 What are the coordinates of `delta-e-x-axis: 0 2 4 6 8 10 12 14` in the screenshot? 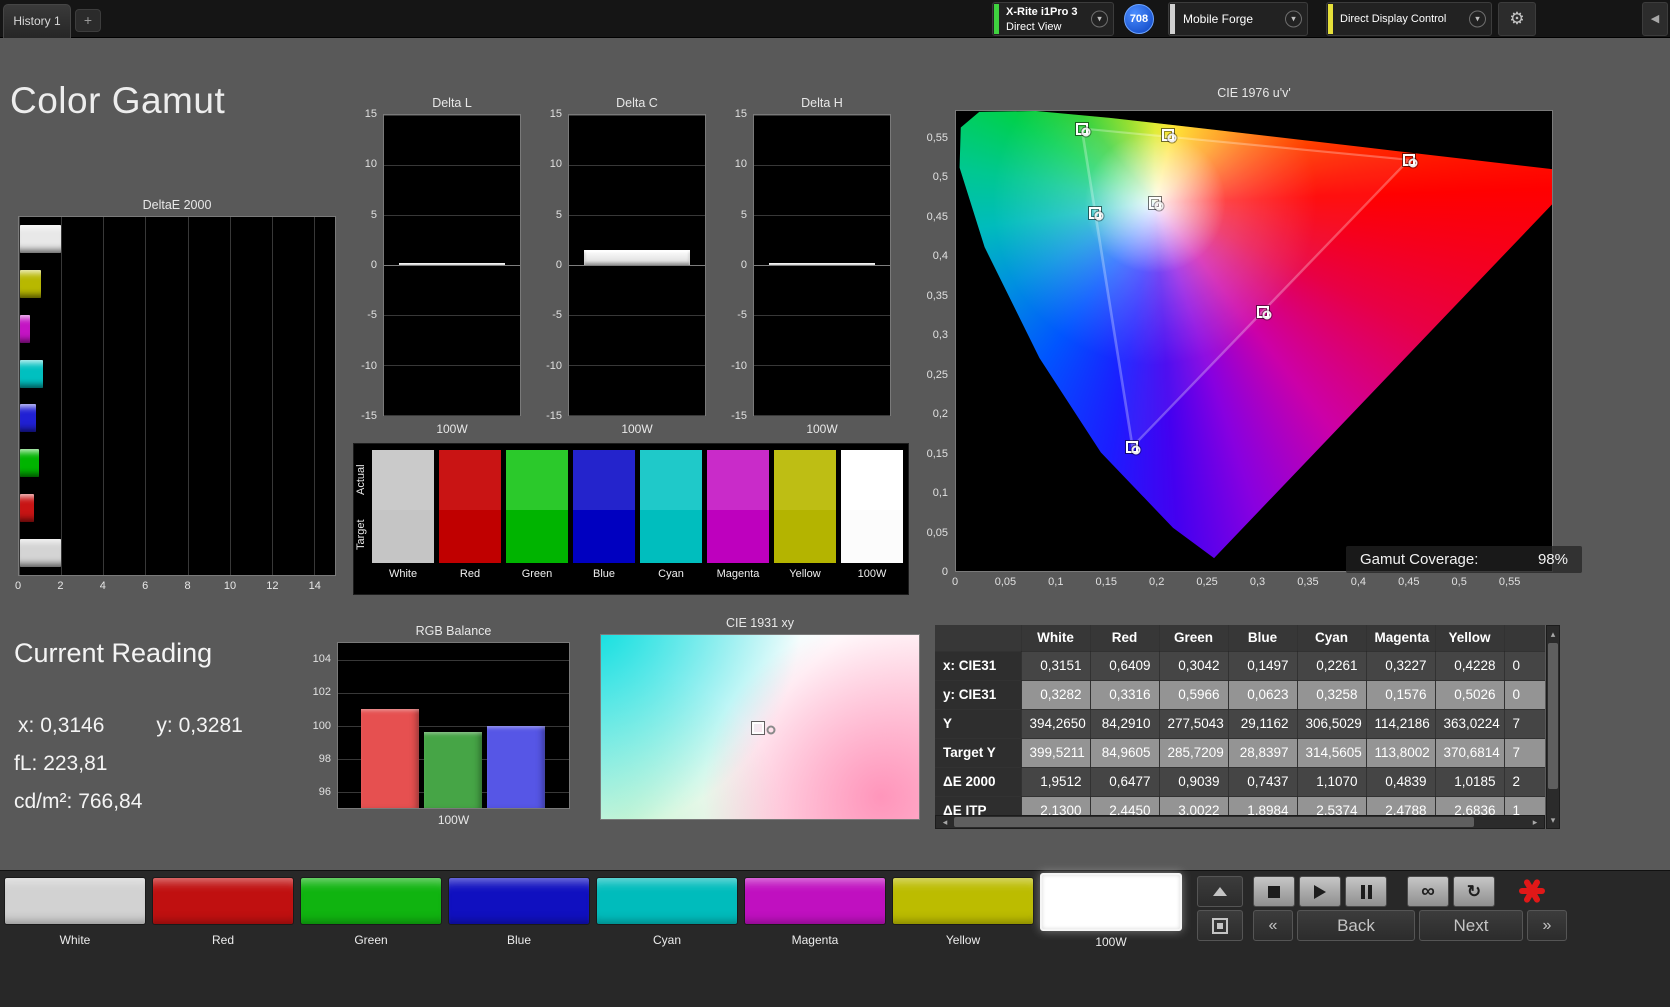 It's located at (175, 587).